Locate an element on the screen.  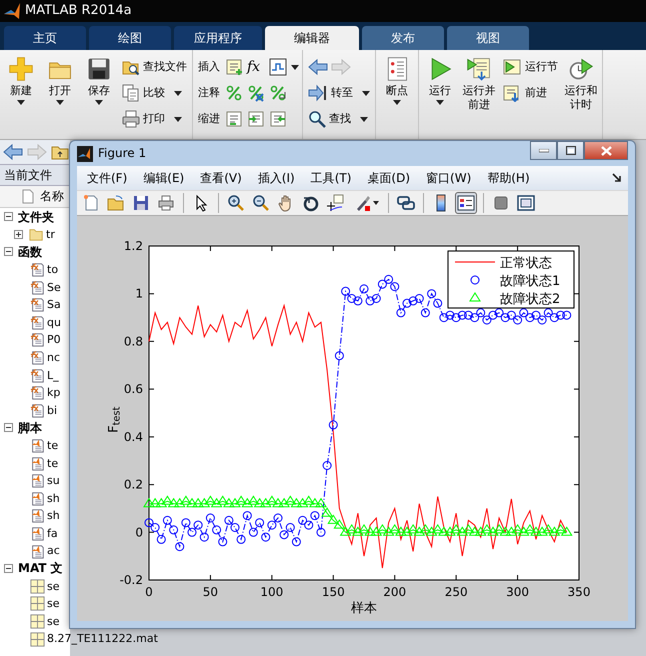
file-name: kp is located at coordinates (53, 393).